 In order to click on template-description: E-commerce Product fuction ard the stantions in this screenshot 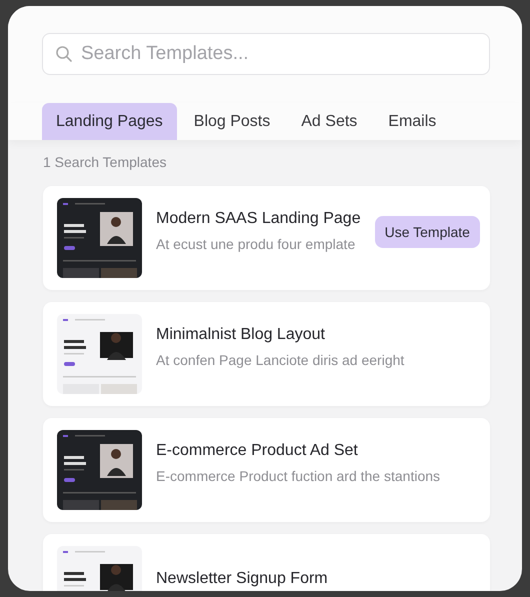, I will do `click(299, 476)`.